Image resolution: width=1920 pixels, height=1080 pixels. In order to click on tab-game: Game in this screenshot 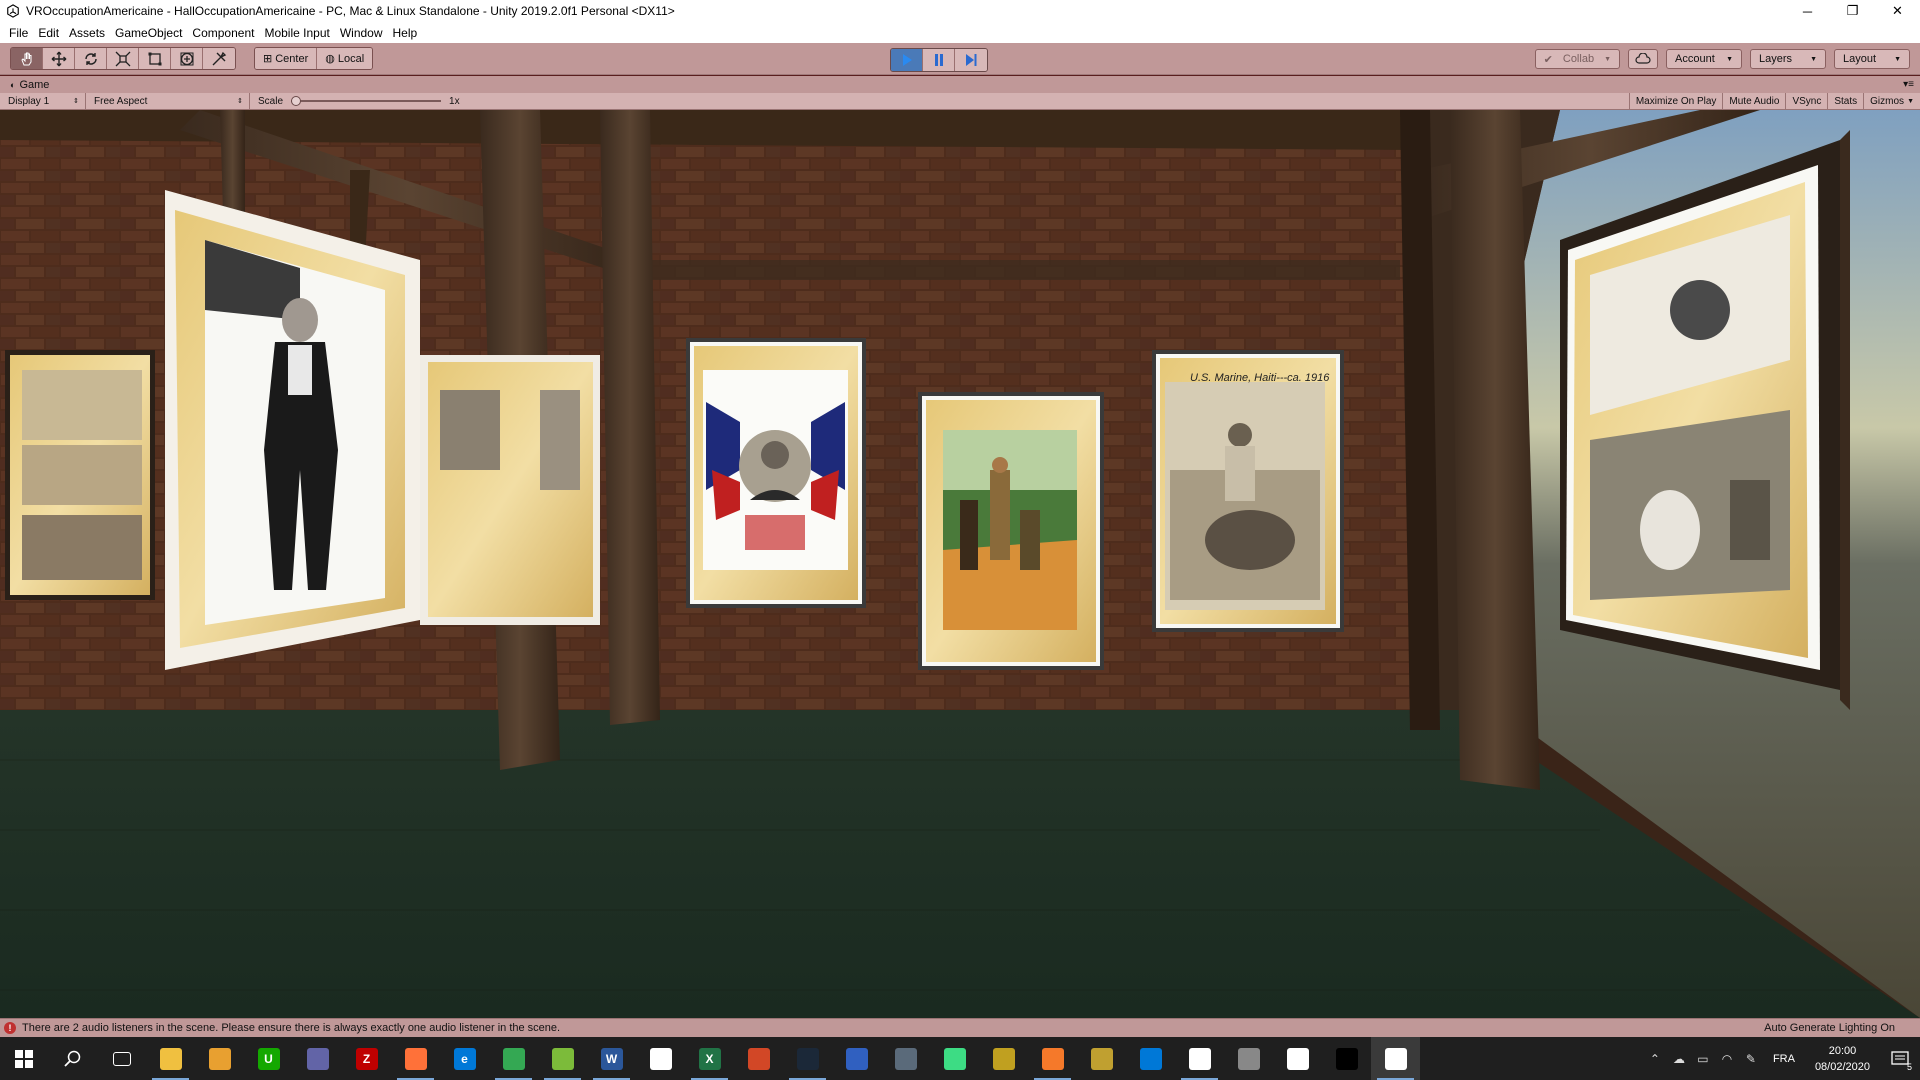, I will do `click(34, 85)`.